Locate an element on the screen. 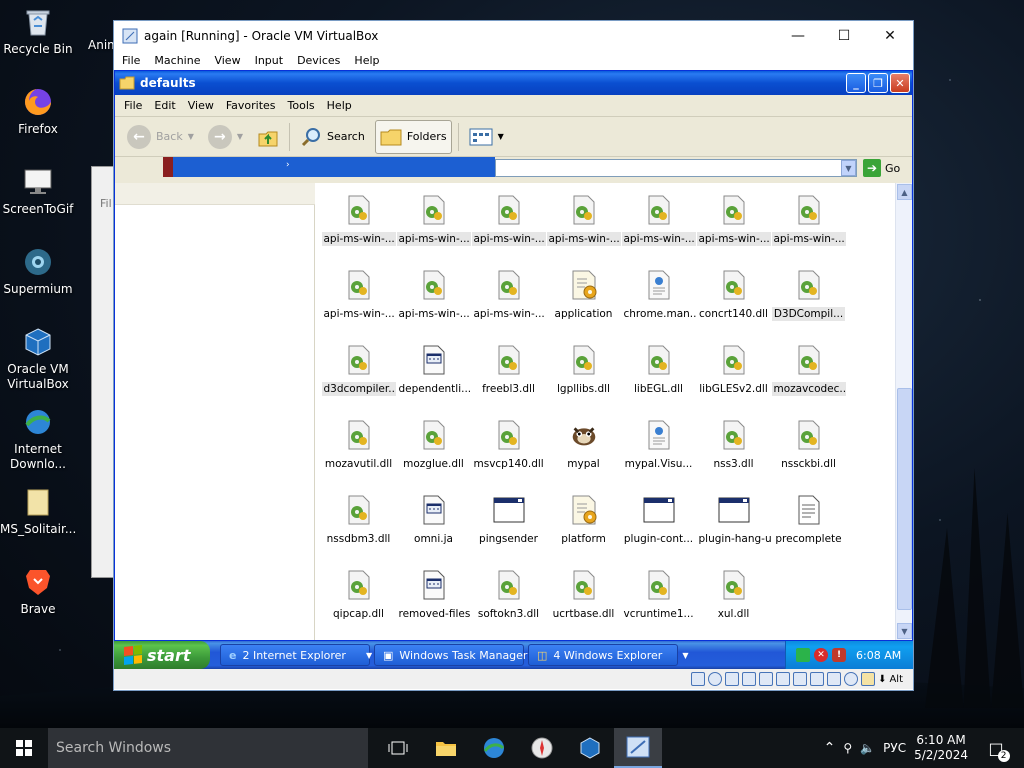  file-item: libEGL.dll is located at coordinates (658, 380).